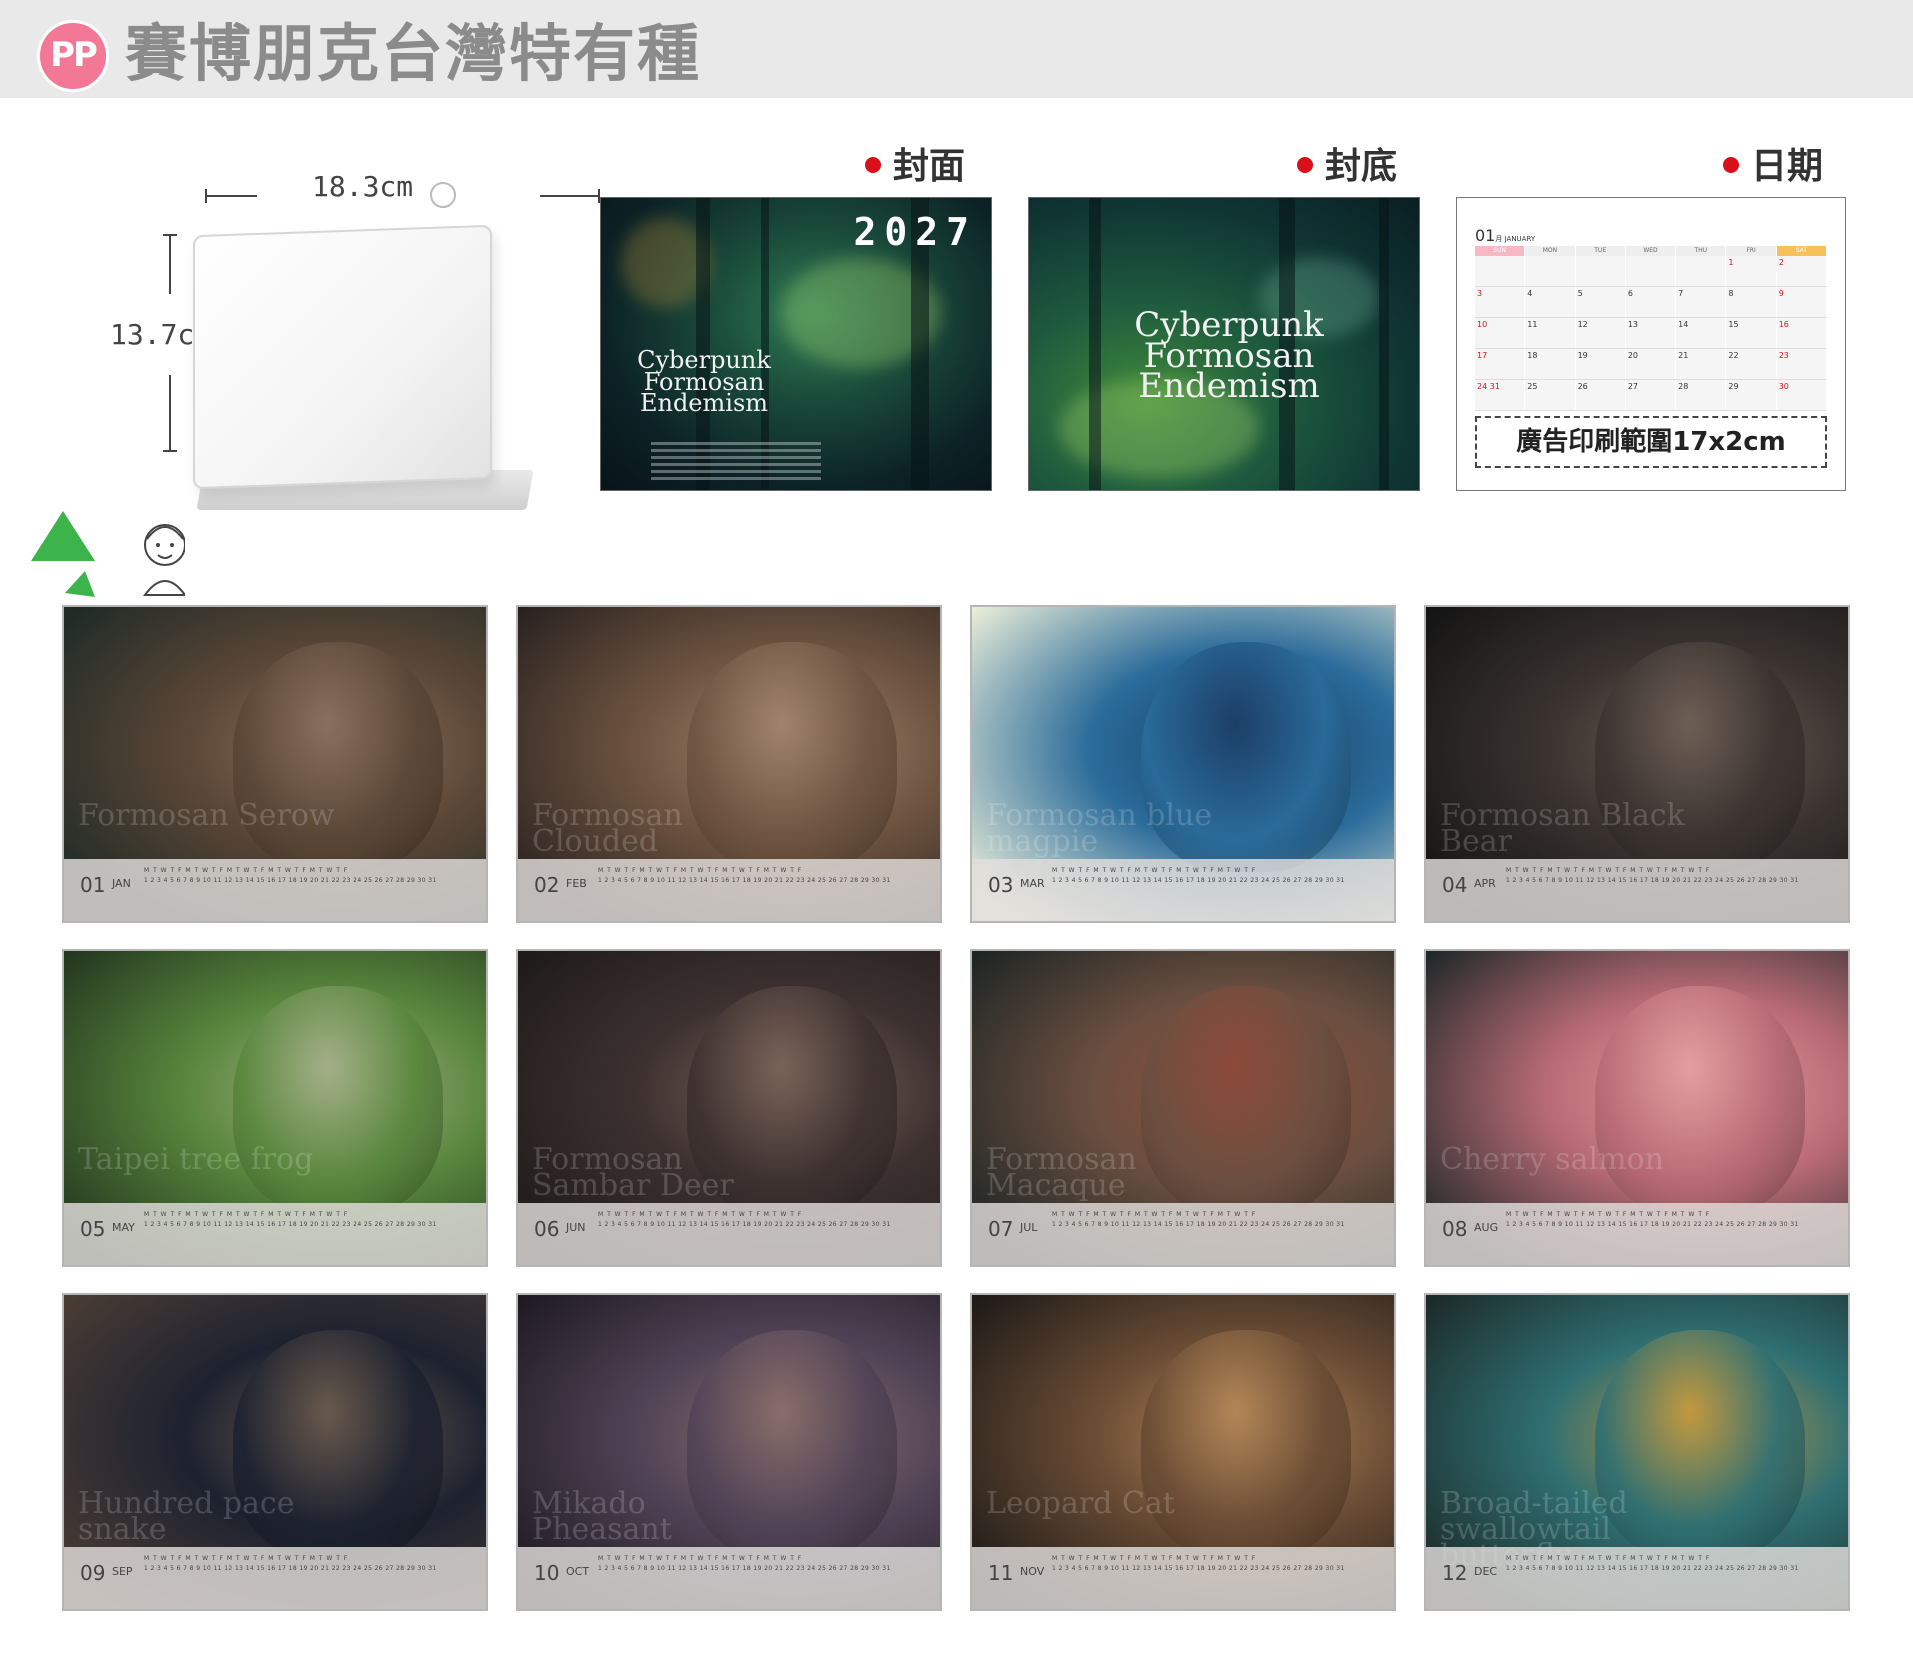 This screenshot has height=1667, width=1913. Describe the element at coordinates (915, 232) in the screenshot. I see `cover-year: 2027` at that location.